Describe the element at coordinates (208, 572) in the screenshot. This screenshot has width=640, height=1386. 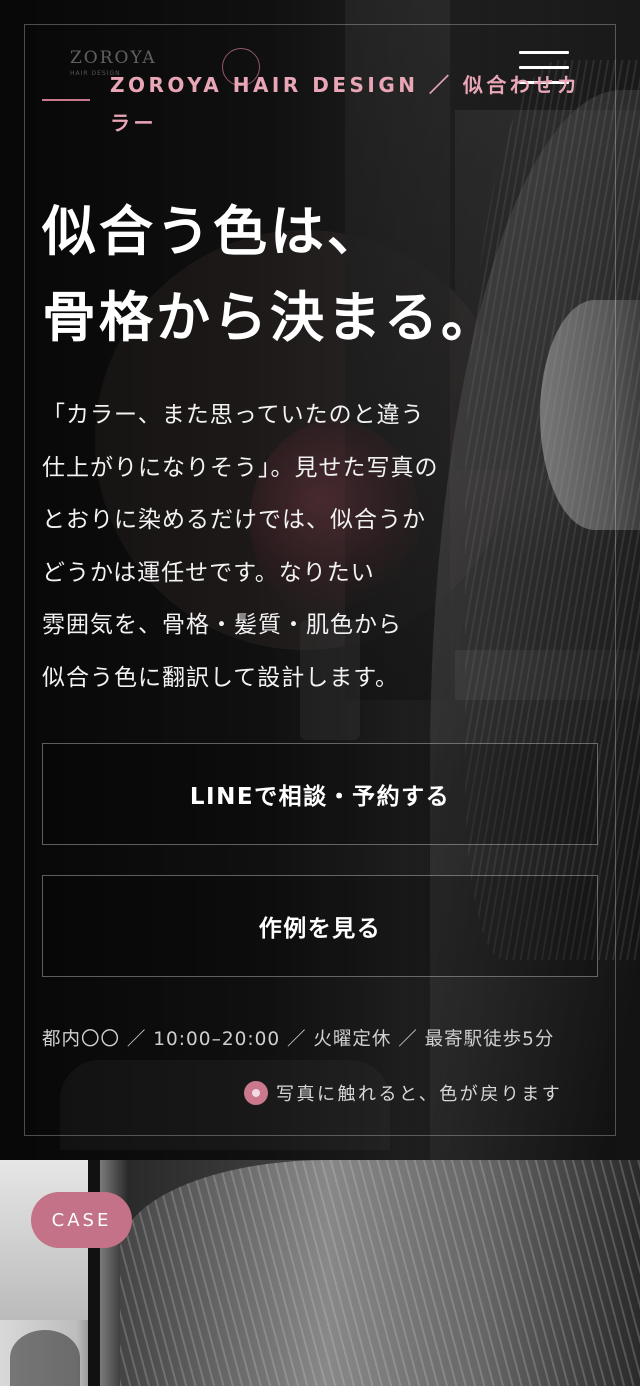
I see `lead-line: どうかは運任せです。なりたい` at that location.